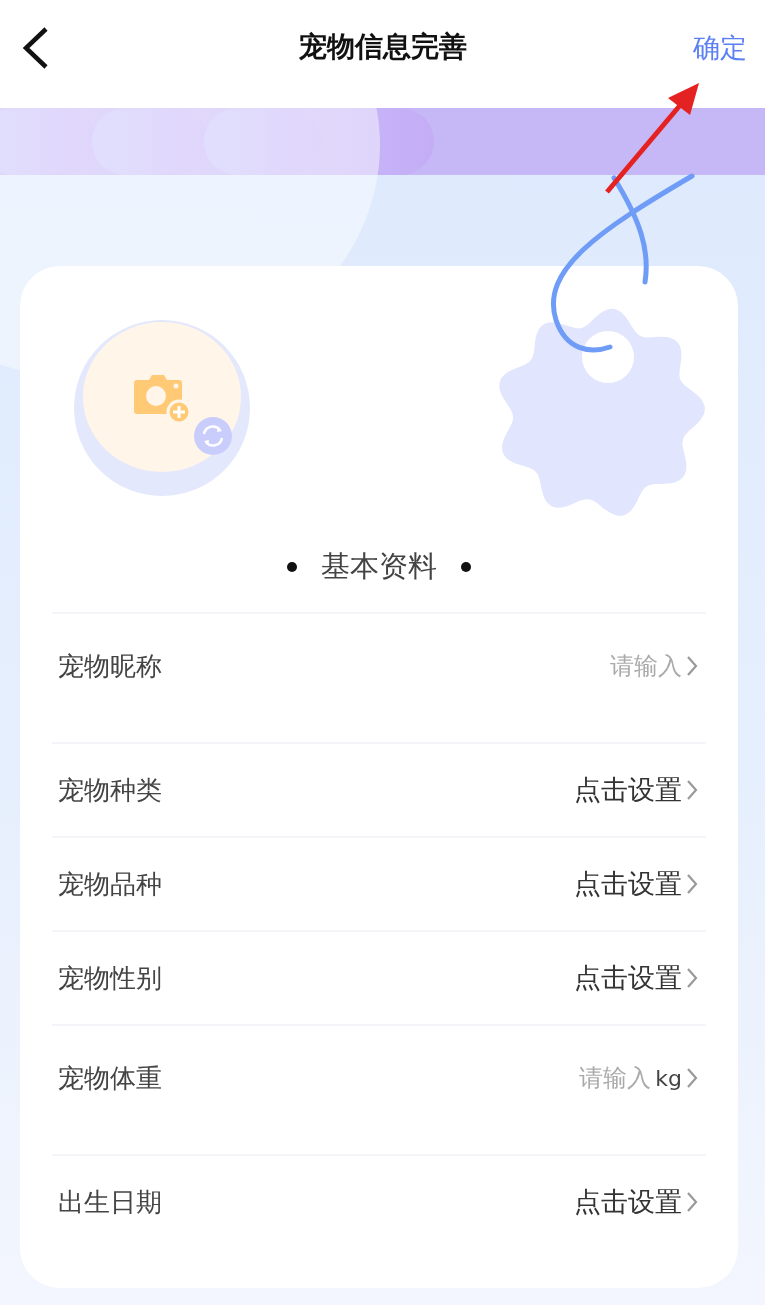 The height and width of the screenshot is (1305, 765). I want to click on field-label: 宠物种类, so click(110, 790).